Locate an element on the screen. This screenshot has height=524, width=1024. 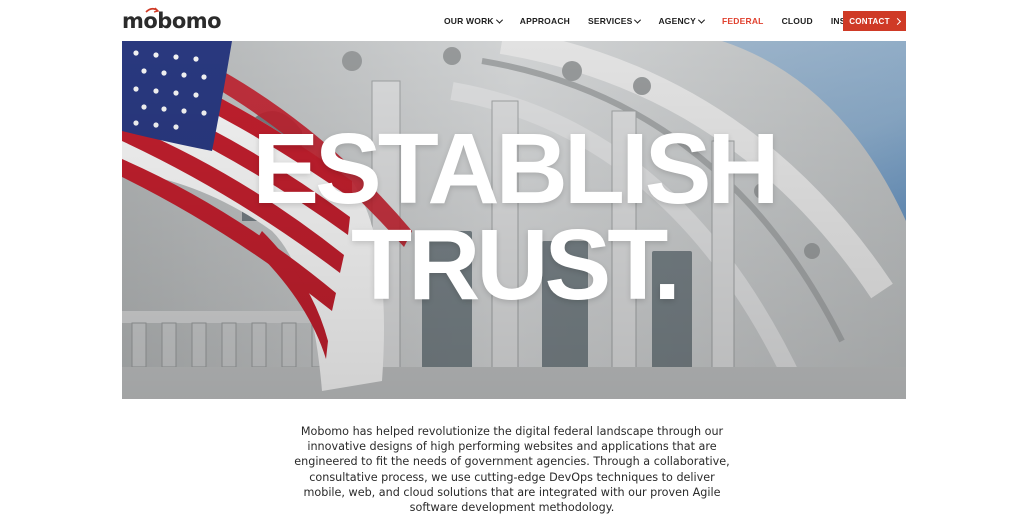
nav-item-services: SERVICES is located at coordinates (615, 21).